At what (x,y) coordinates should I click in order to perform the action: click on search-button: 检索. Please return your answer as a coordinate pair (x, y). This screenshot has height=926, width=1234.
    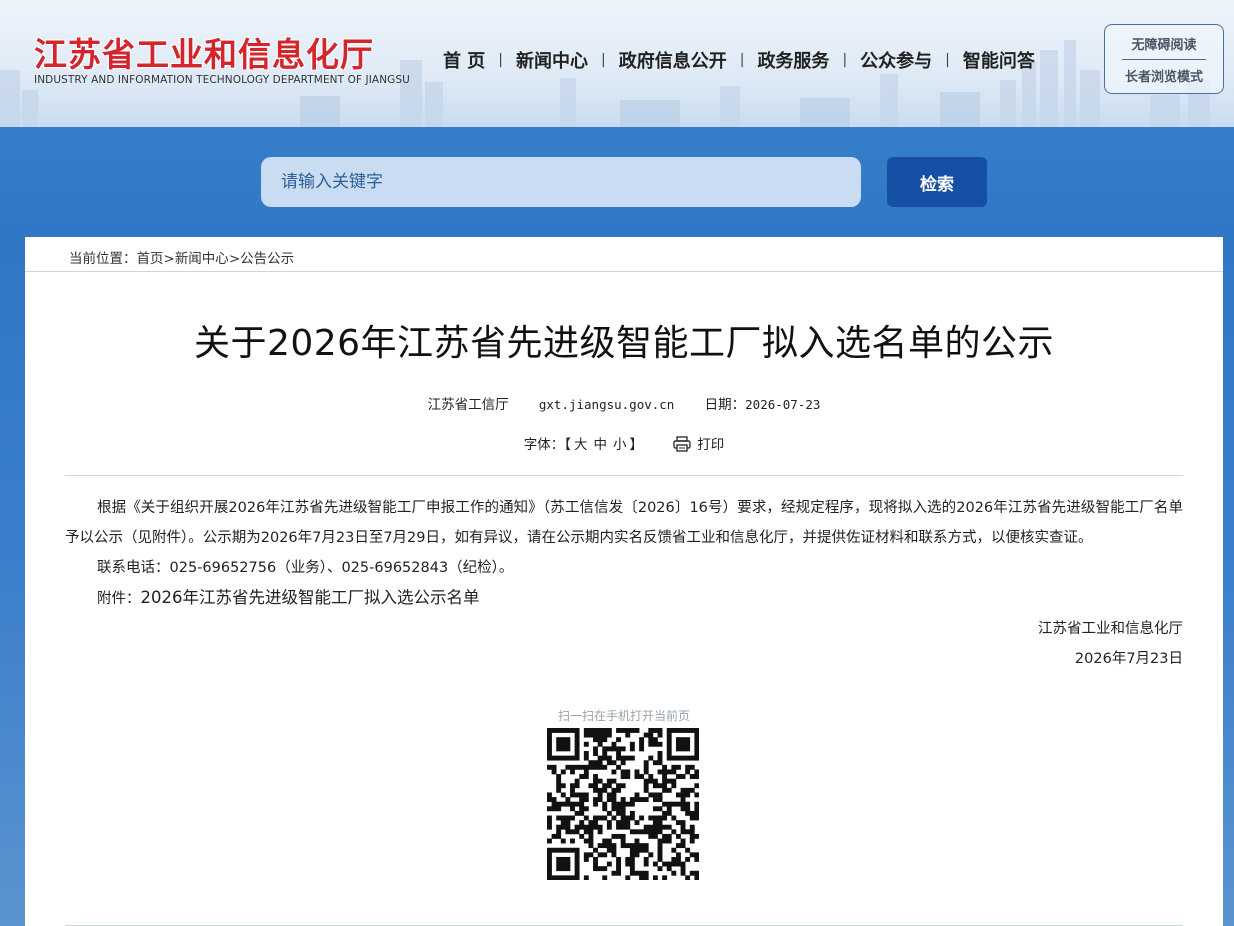
    Looking at the image, I should click on (937, 182).